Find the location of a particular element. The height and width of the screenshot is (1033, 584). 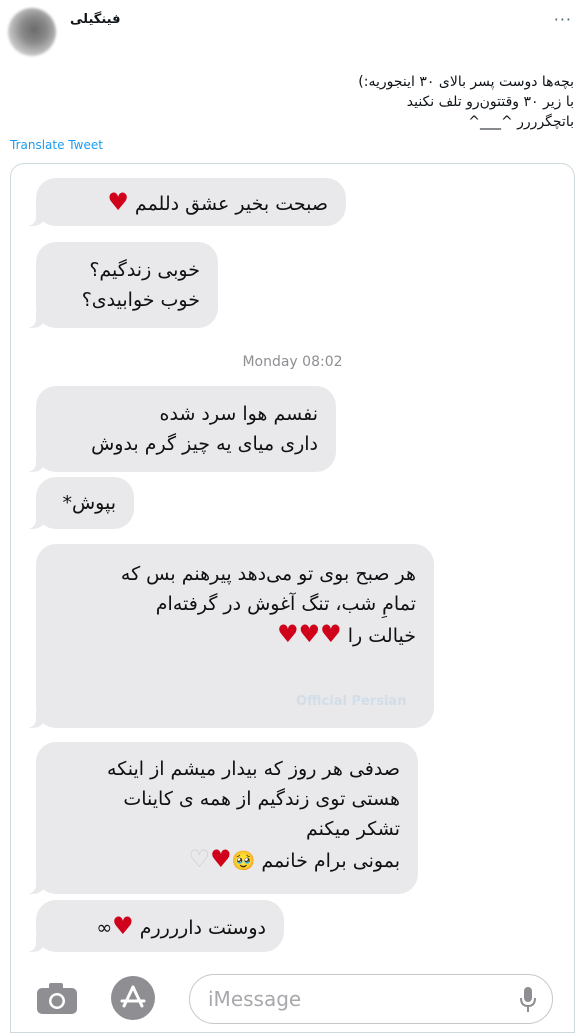

message-text: خیالت را ♥♥♥ is located at coordinates (346, 634).